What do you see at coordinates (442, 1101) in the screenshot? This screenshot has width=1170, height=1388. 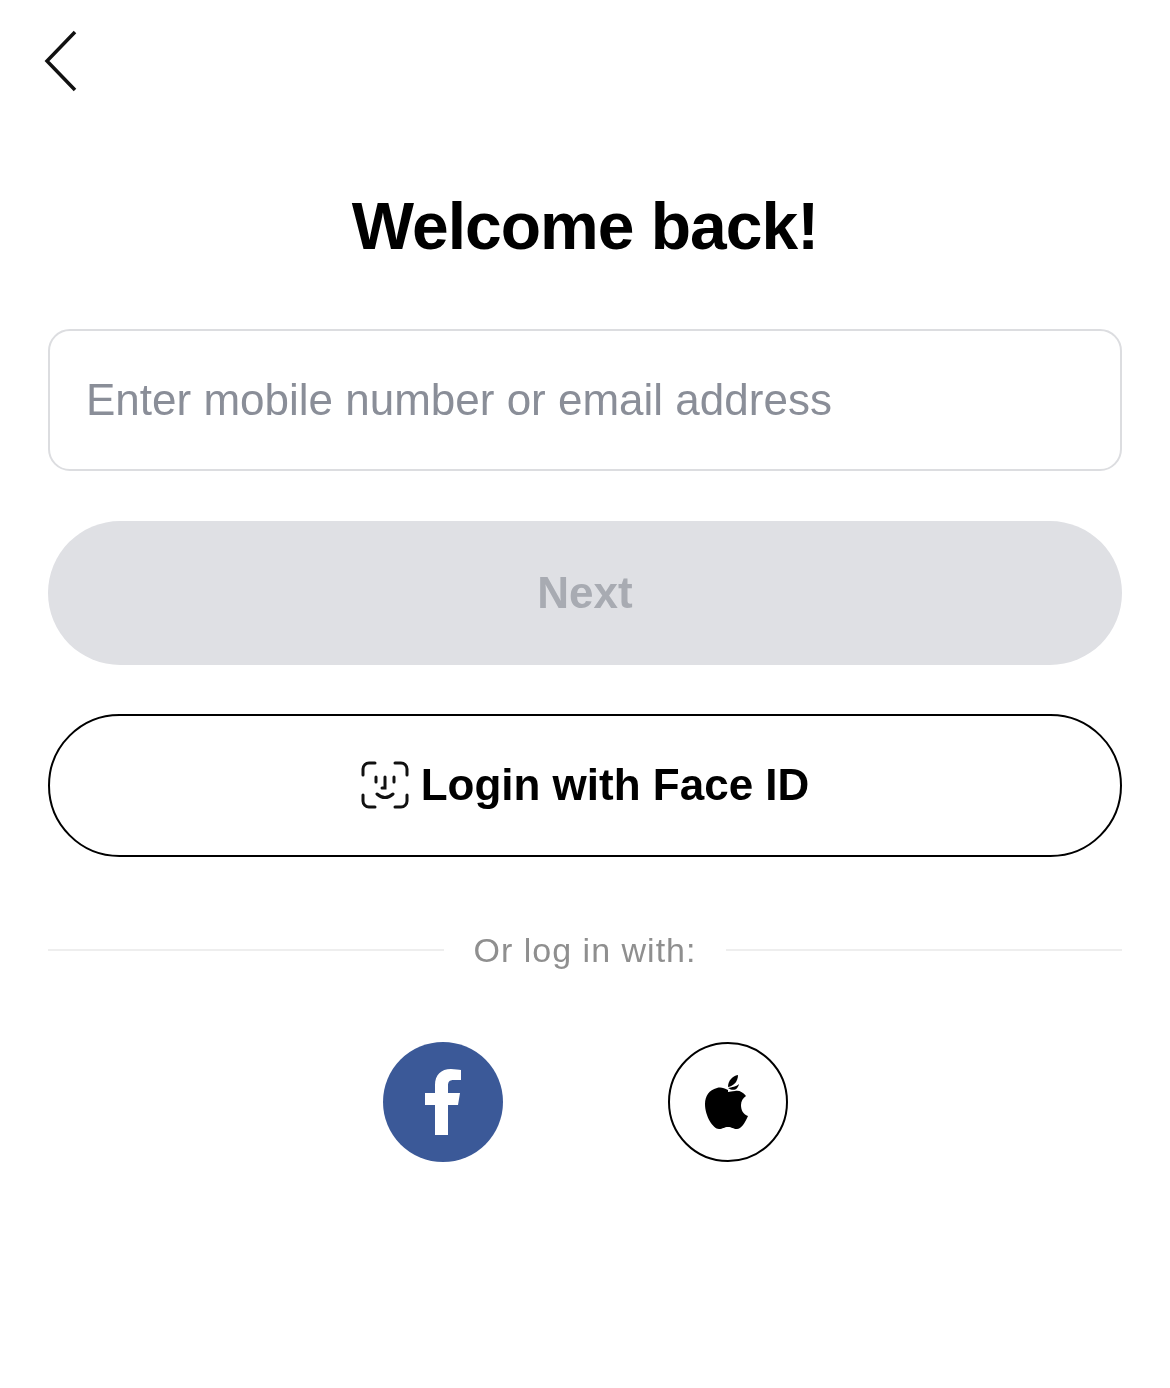 I see `facebook-icon` at bounding box center [442, 1101].